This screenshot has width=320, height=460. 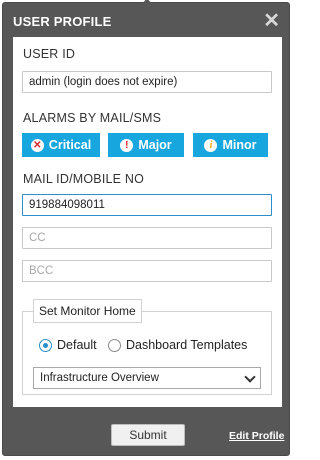 I want to click on critical-label: Critical, so click(x=70, y=145).